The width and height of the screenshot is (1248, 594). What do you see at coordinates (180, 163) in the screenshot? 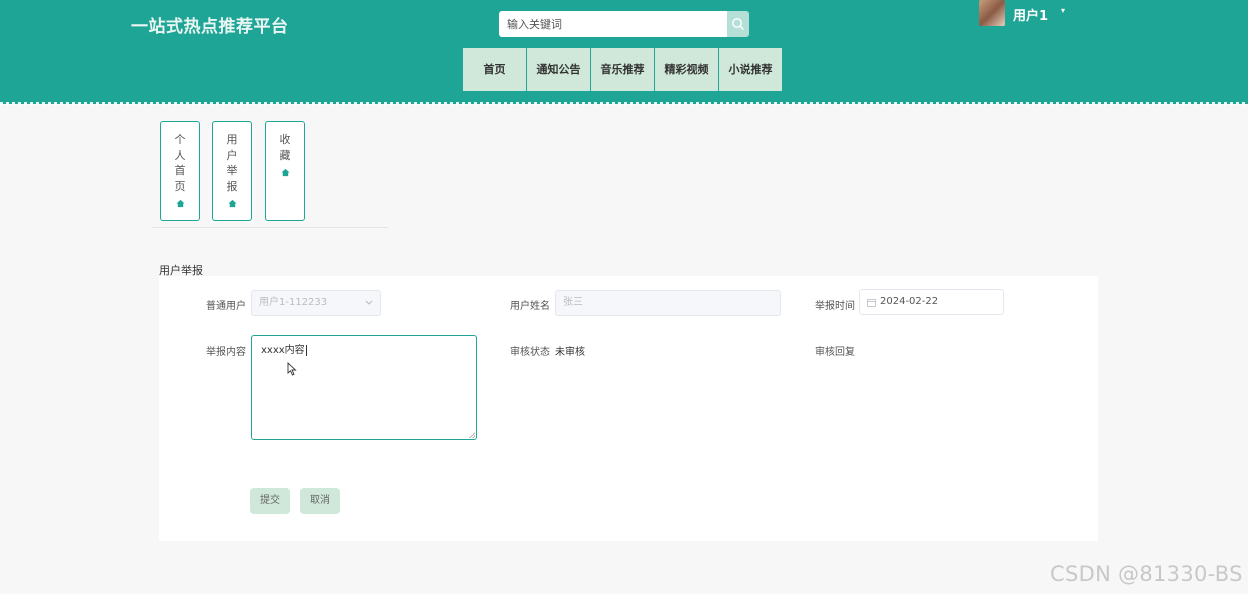
I see `side-tab-label: 个人首页` at bounding box center [180, 163].